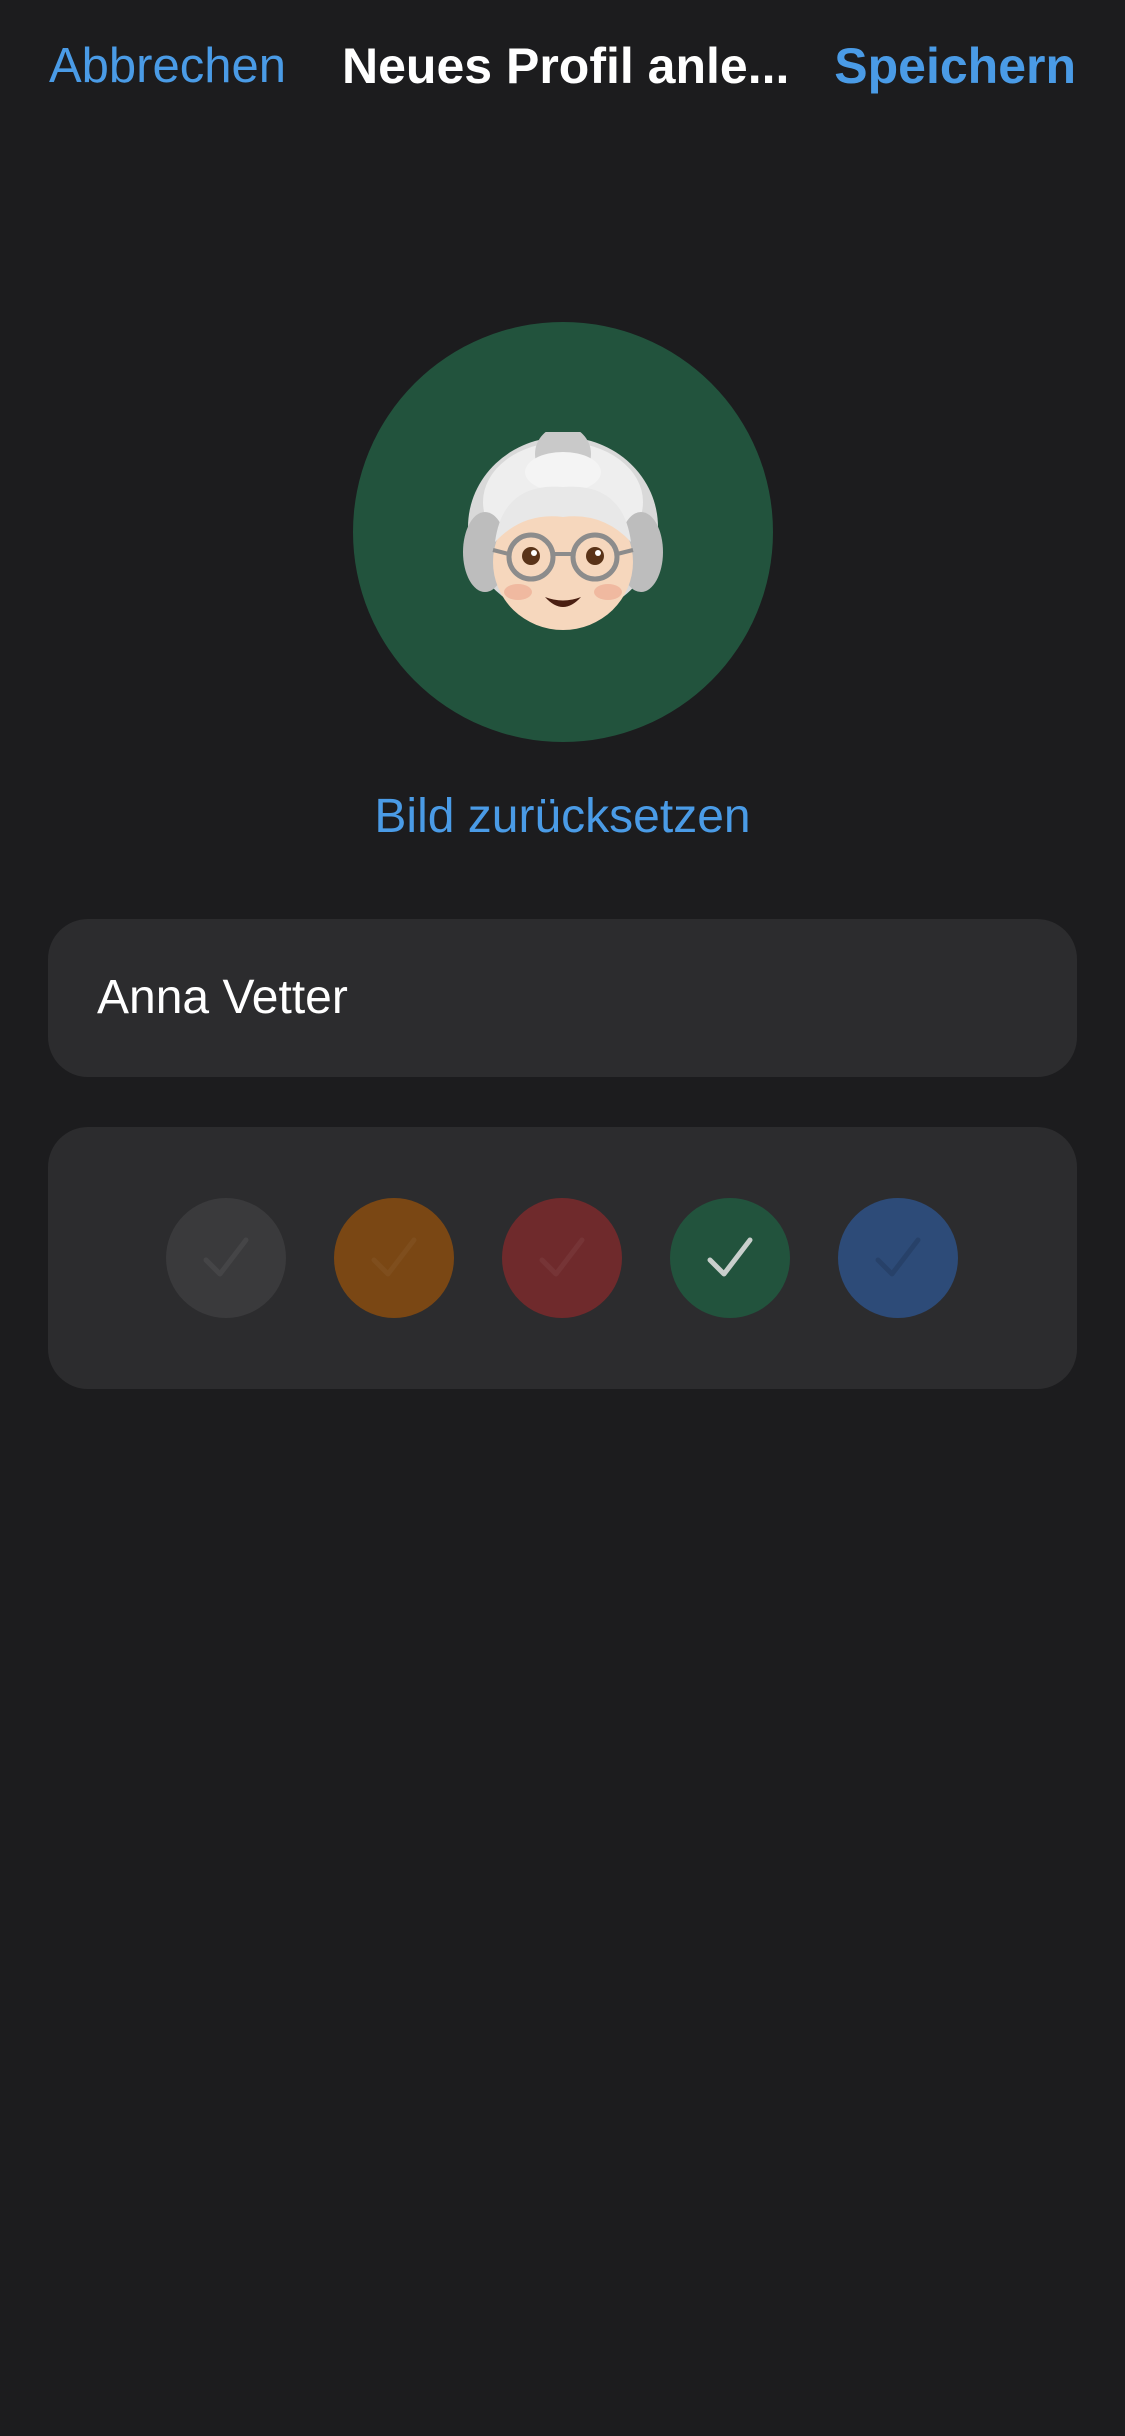  What do you see at coordinates (222, 997) in the screenshot?
I see `name-field-value: Anna Vetter` at bounding box center [222, 997].